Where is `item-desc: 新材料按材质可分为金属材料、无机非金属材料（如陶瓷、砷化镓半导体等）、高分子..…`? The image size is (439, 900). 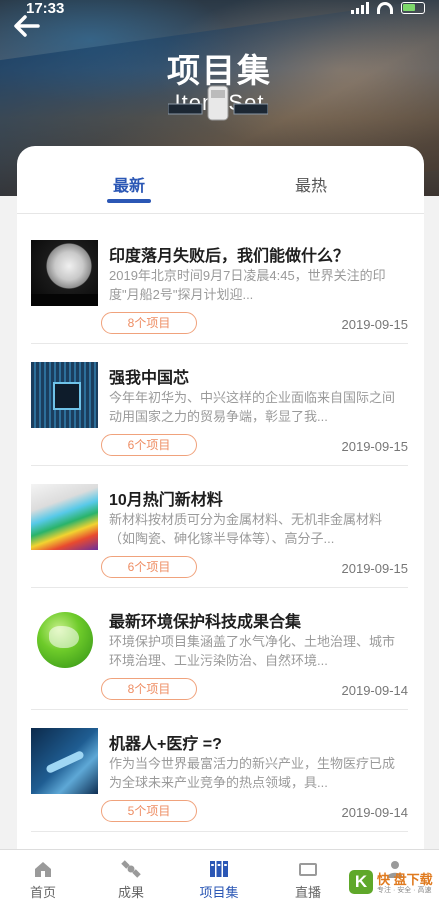 item-desc: 新材料按材质可分为金属材料、无机非金属材料（如陶瓷、砷化镓半导体等）、高分子..… is located at coordinates (246, 529).